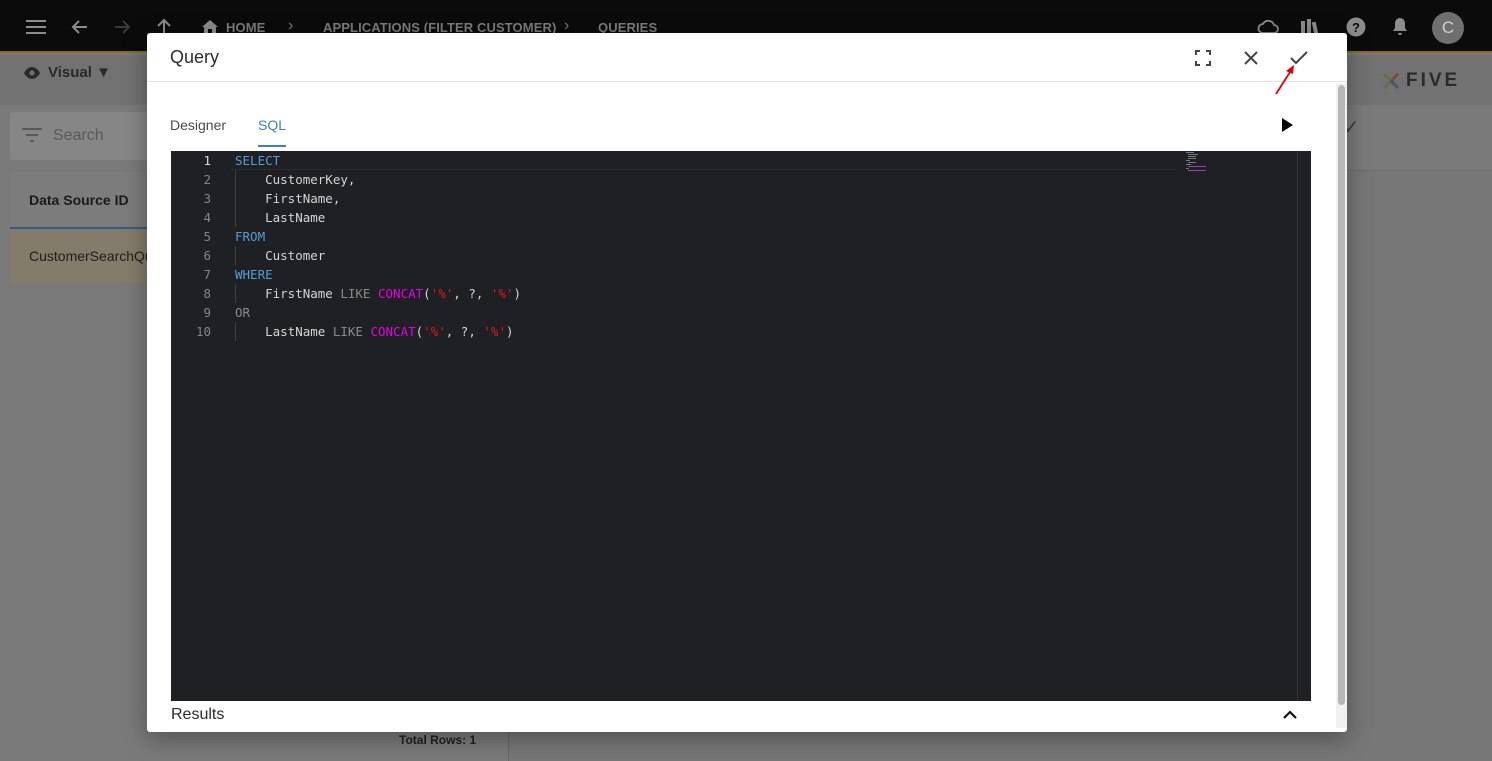 Image resolution: width=1492 pixels, height=761 pixels. What do you see at coordinates (78, 135) in the screenshot?
I see `search-placeholder: Search` at bounding box center [78, 135].